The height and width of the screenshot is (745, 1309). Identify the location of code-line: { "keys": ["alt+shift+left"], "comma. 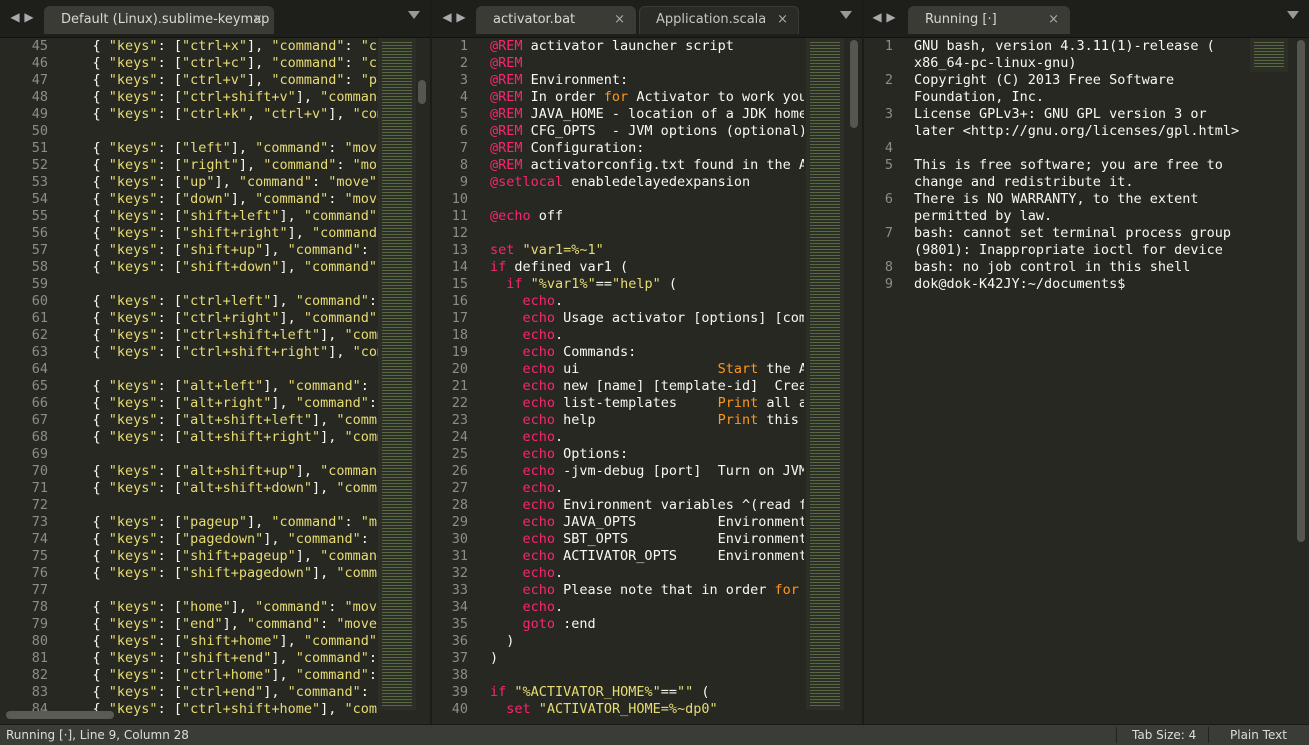
(219, 420).